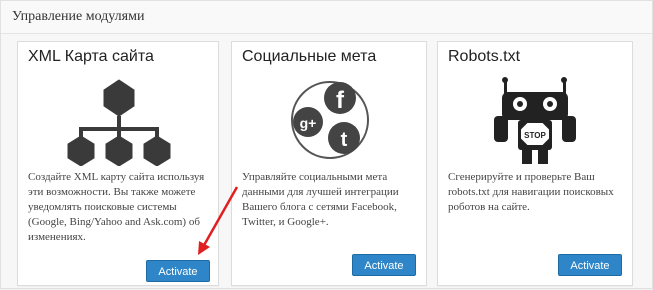 This screenshot has width=653, height=290. I want to click on panel-header: Управление модулями, so click(326, 17).